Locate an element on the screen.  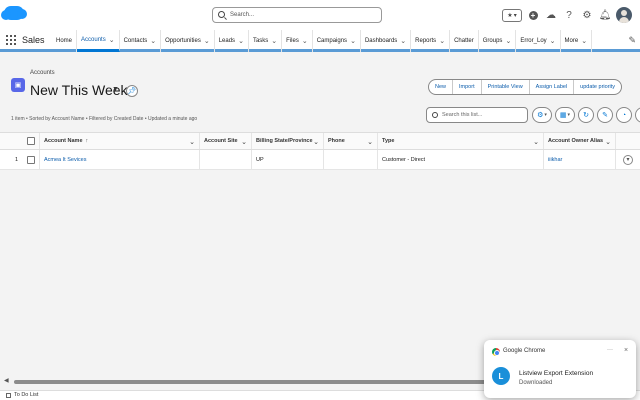
nav-item-opportunities: Opportunities ⌄ is located at coordinates (188, 41).